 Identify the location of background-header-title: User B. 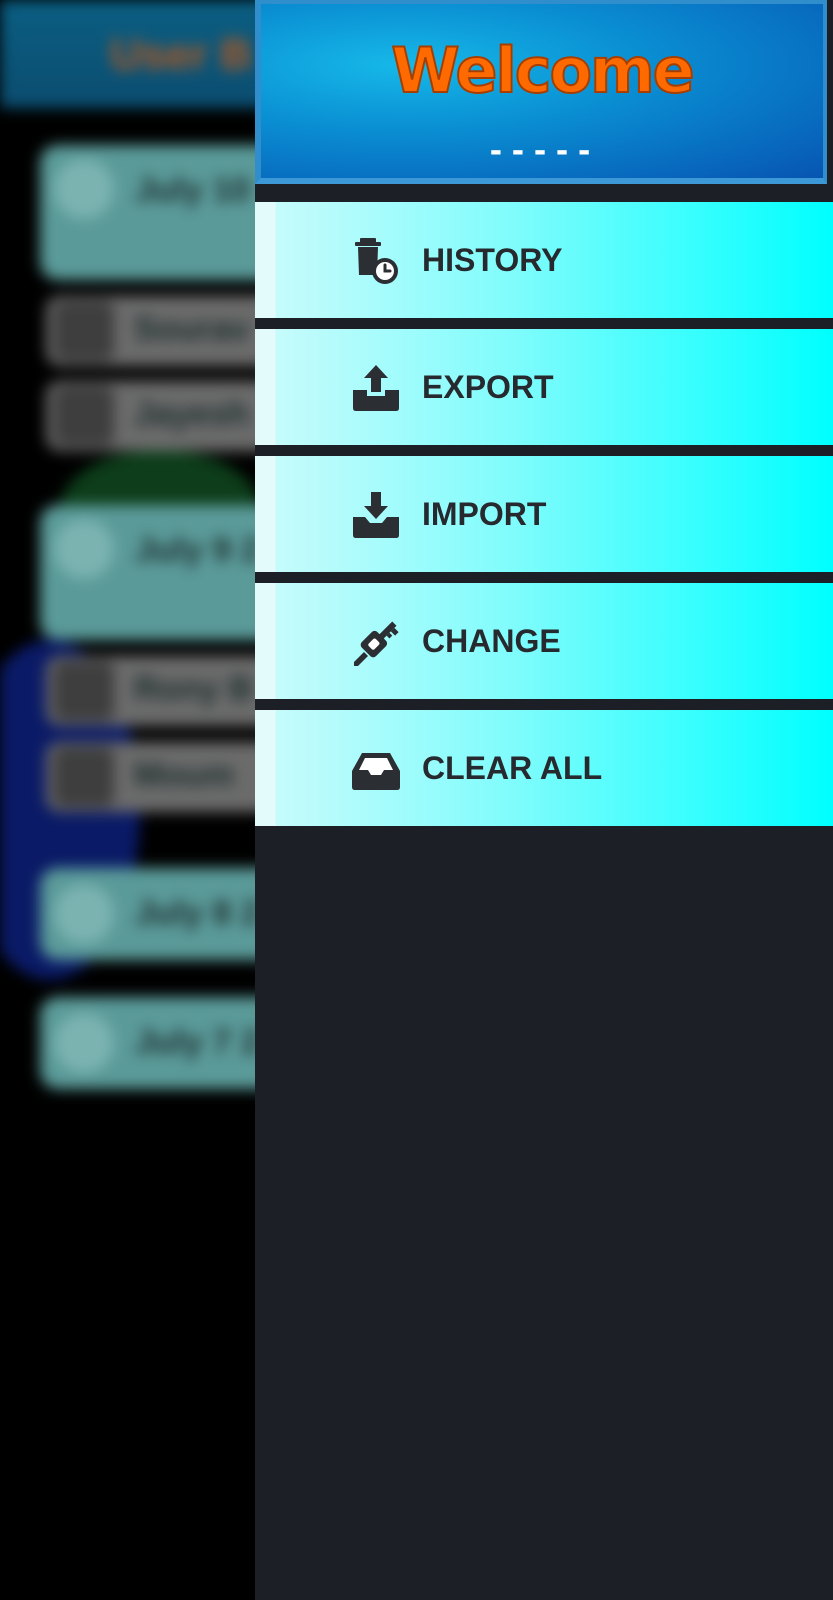
(181, 54).